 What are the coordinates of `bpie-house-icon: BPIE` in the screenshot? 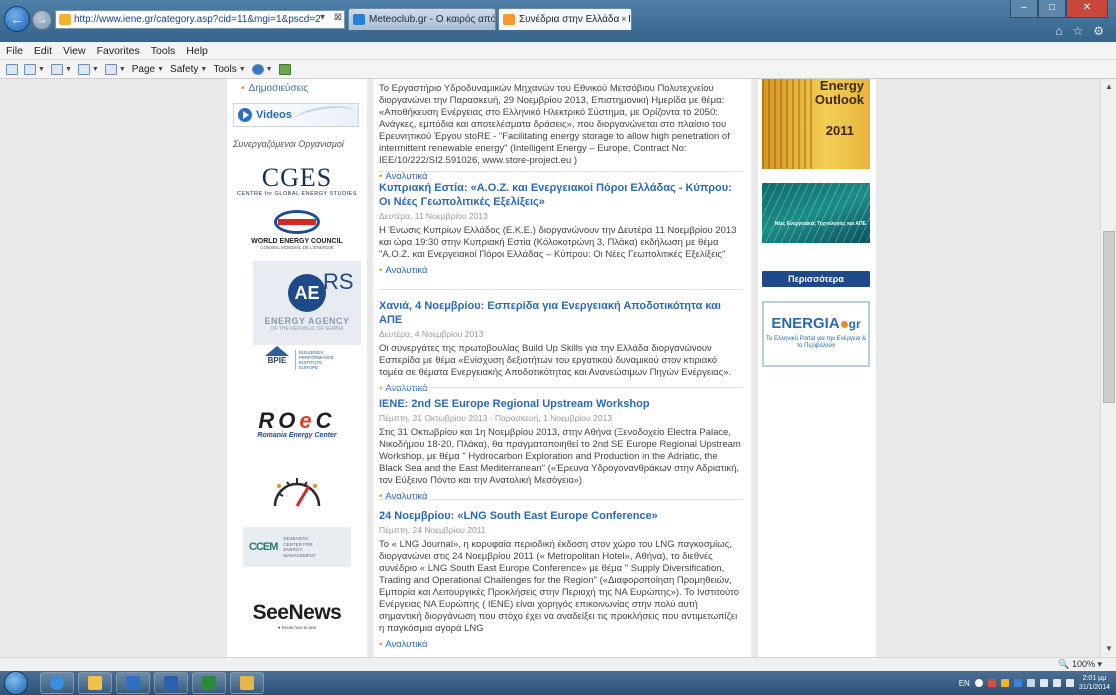 It's located at (277, 360).